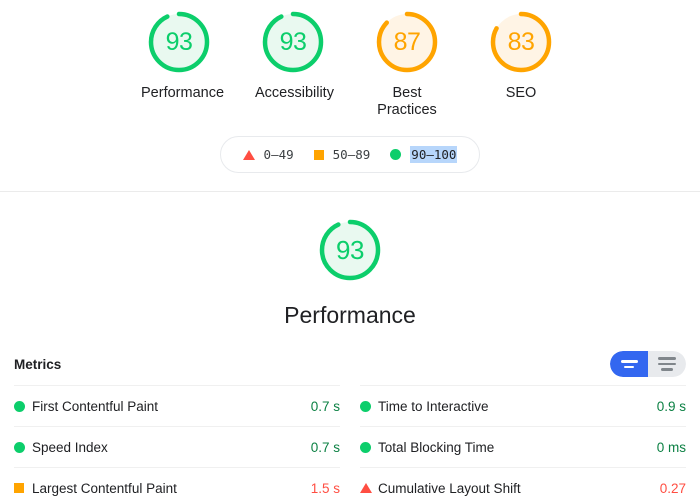 The width and height of the screenshot is (700, 500). What do you see at coordinates (672, 488) in the screenshot?
I see `metric-value: 0.27` at bounding box center [672, 488].